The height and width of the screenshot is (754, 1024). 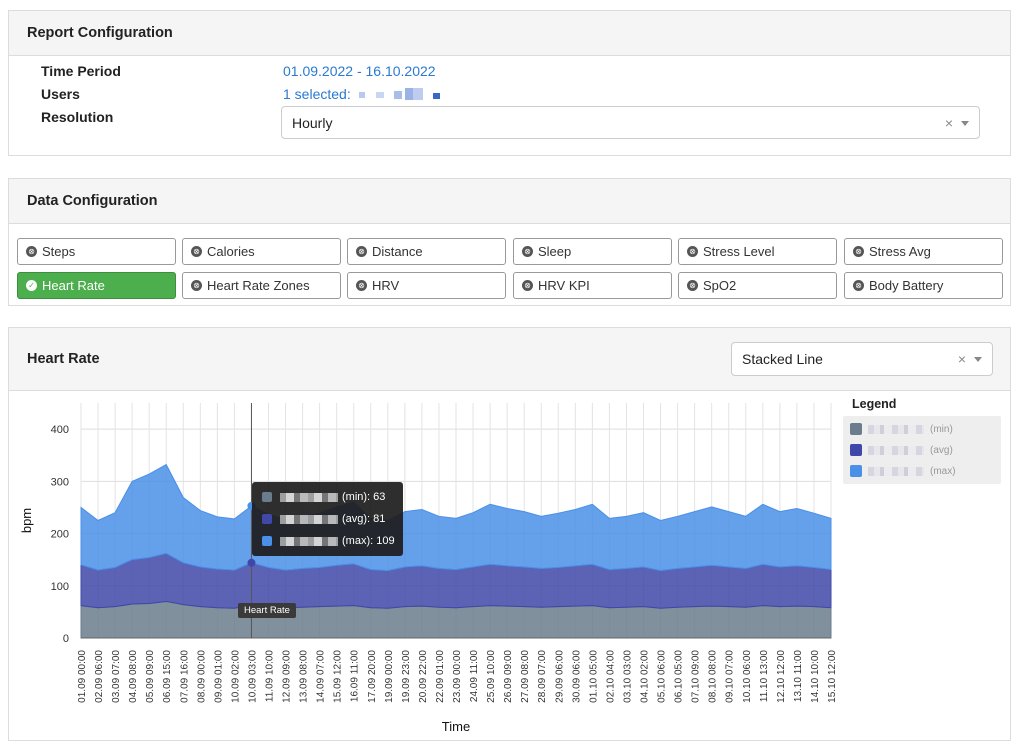 I want to click on x-tick-label: 19.09 23:00, so click(x=406, y=676).